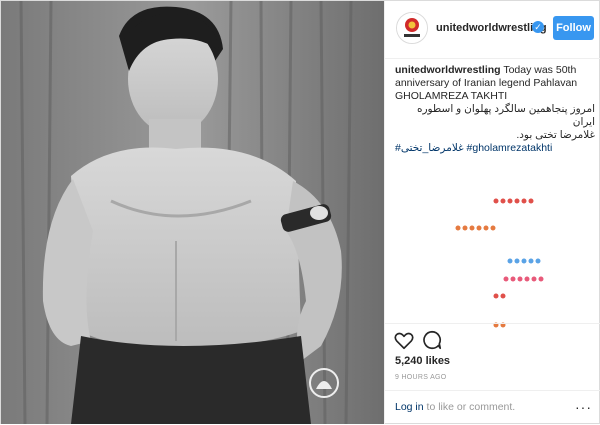 This screenshot has width=600, height=425. Describe the element at coordinates (409, 407) in the screenshot. I see `login-link: Log in` at that location.